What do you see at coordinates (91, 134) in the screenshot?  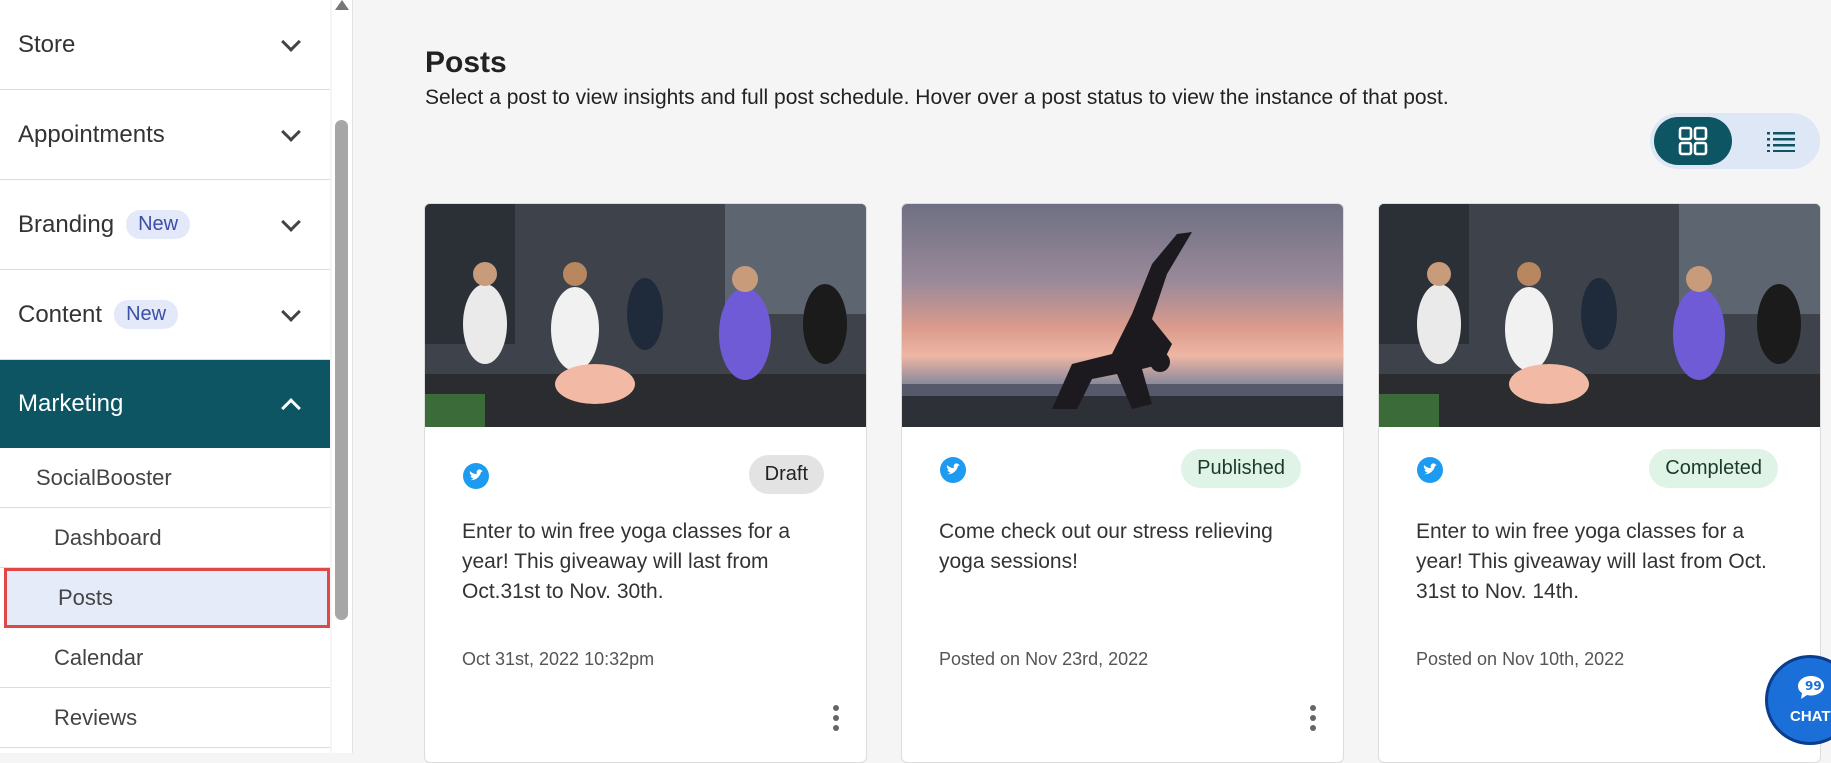 I see `nav-item-label: Appointments` at bounding box center [91, 134].